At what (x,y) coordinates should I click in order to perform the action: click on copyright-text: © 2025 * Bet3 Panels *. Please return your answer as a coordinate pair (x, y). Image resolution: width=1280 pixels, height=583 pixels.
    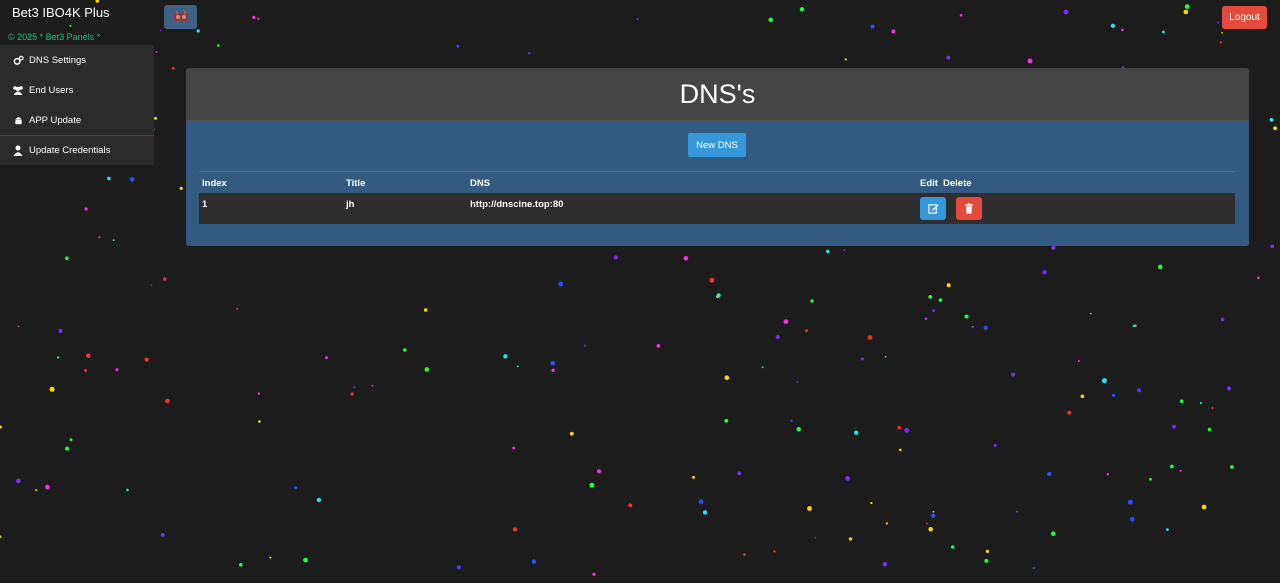
    Looking at the image, I should click on (54, 37).